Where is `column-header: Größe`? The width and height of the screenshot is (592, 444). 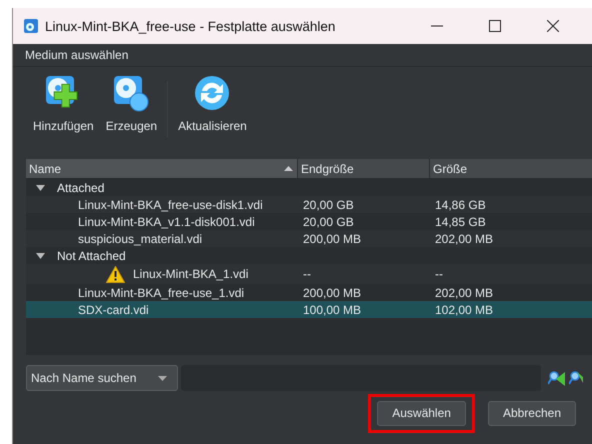
column-header: Größe is located at coordinates (511, 168).